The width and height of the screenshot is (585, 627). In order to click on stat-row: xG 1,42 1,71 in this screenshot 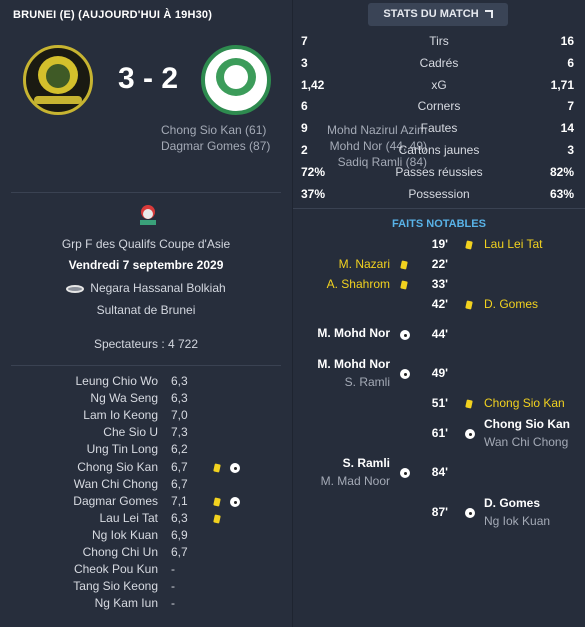, I will do `click(439, 88)`.